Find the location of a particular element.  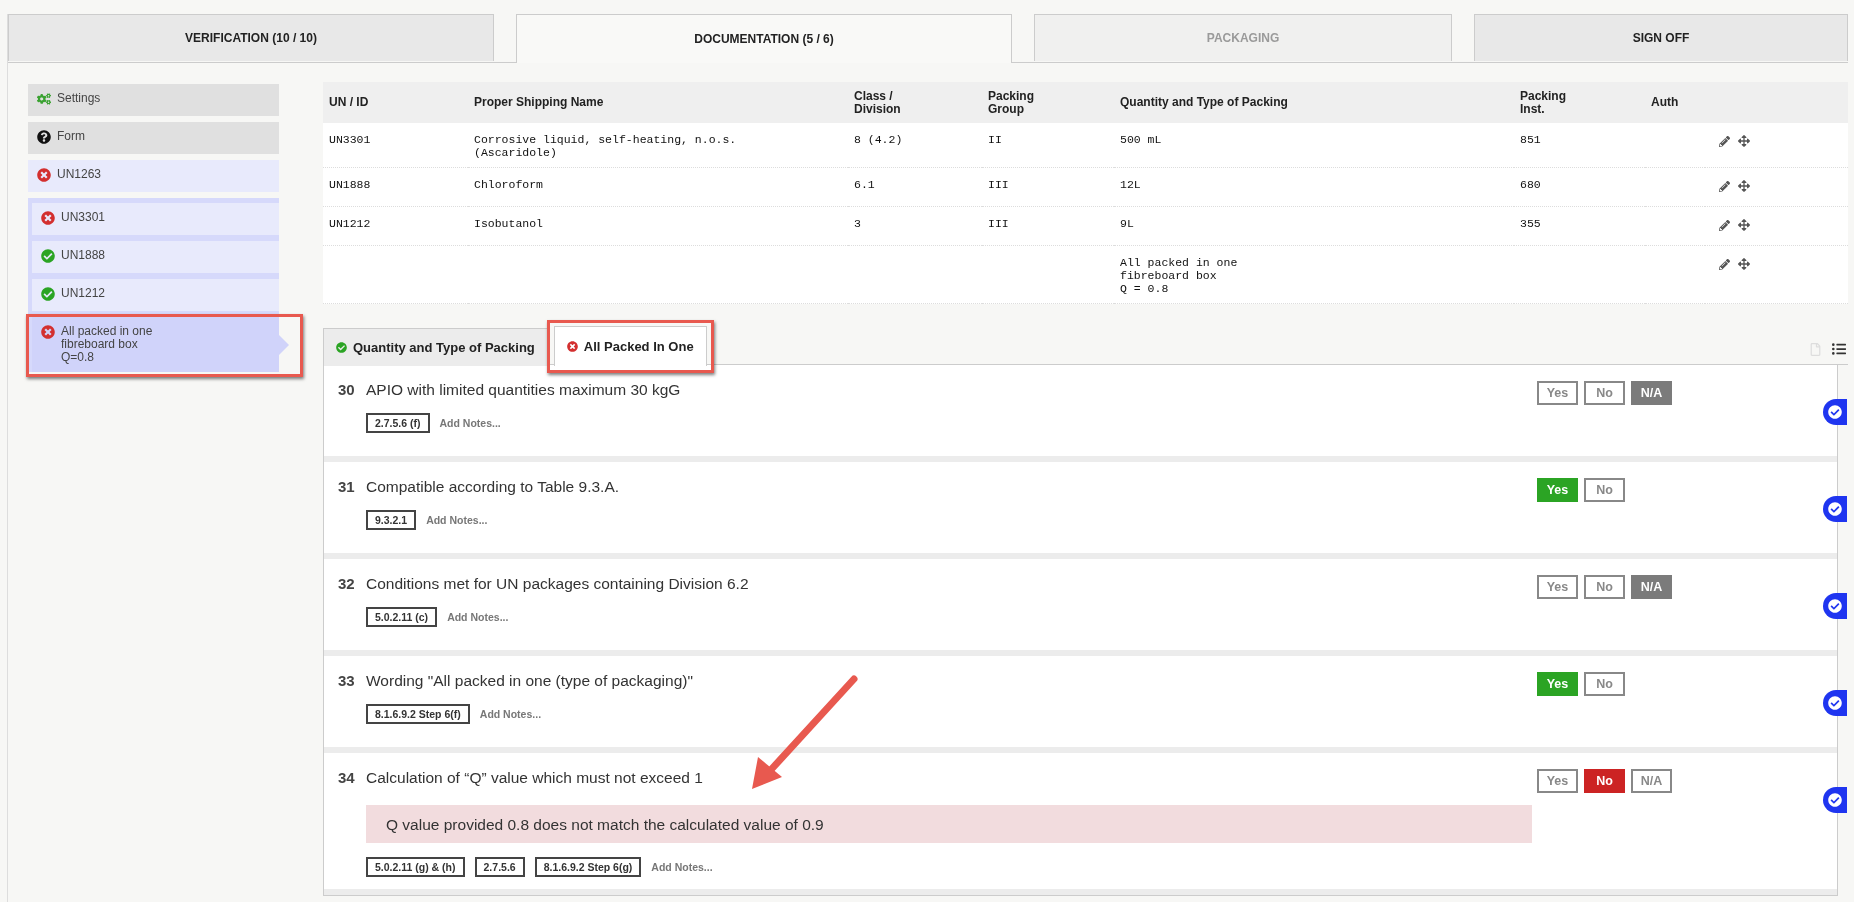

table-cell: II is located at coordinates (1048, 145).